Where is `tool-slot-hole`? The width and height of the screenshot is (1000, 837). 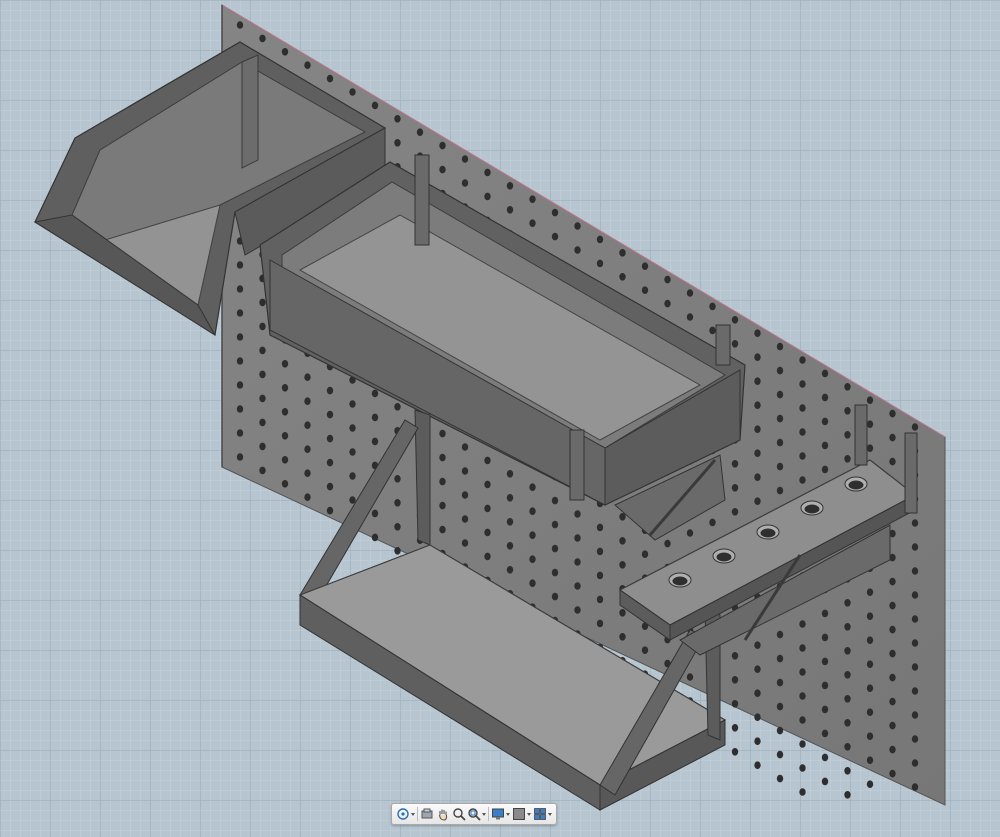 tool-slot-hole is located at coordinates (724, 557).